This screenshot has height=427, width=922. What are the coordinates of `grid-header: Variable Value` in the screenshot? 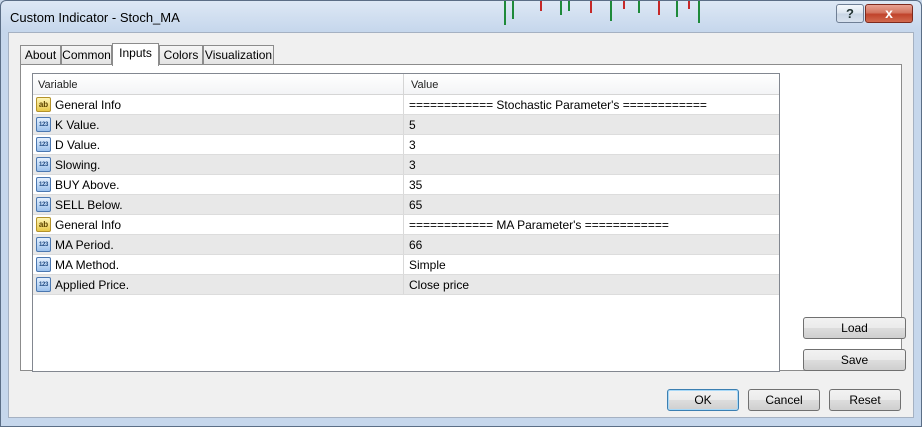 It's located at (406, 84).